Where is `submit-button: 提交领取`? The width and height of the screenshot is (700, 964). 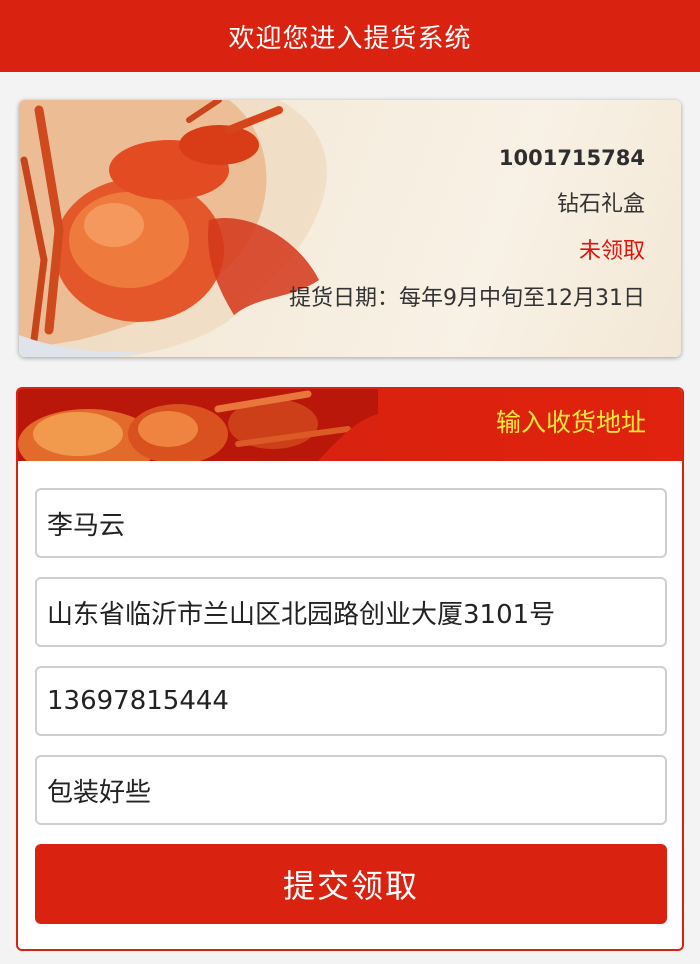
submit-button: 提交领取 is located at coordinates (351, 884).